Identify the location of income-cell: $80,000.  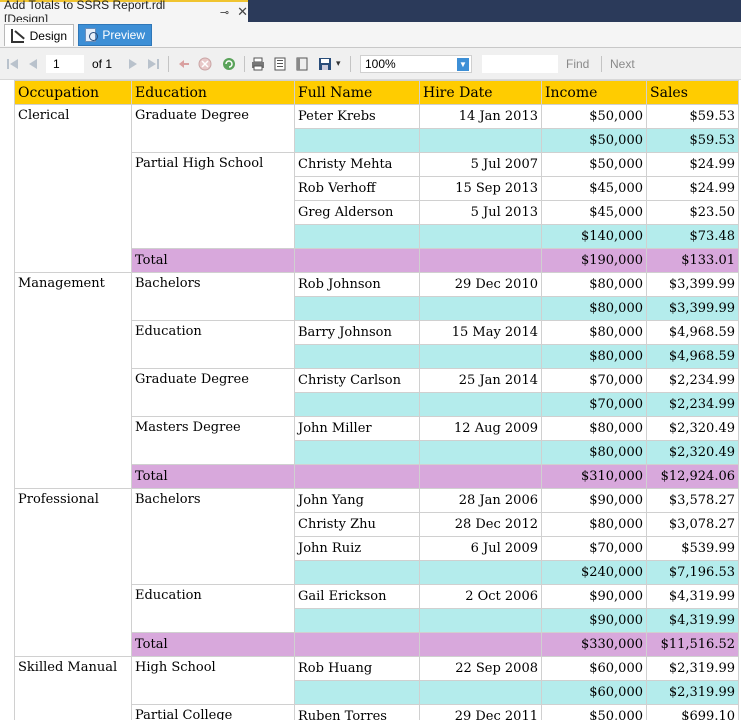
(594, 332).